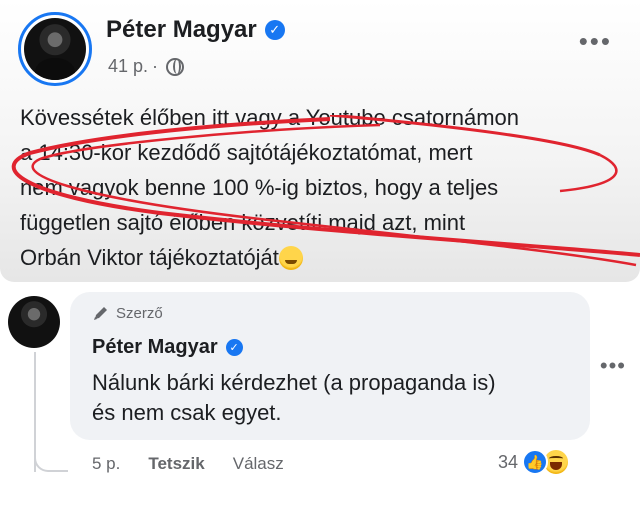 The height and width of the screenshot is (505, 640). What do you see at coordinates (595, 41) in the screenshot?
I see `more-options-icon: •••` at bounding box center [595, 41].